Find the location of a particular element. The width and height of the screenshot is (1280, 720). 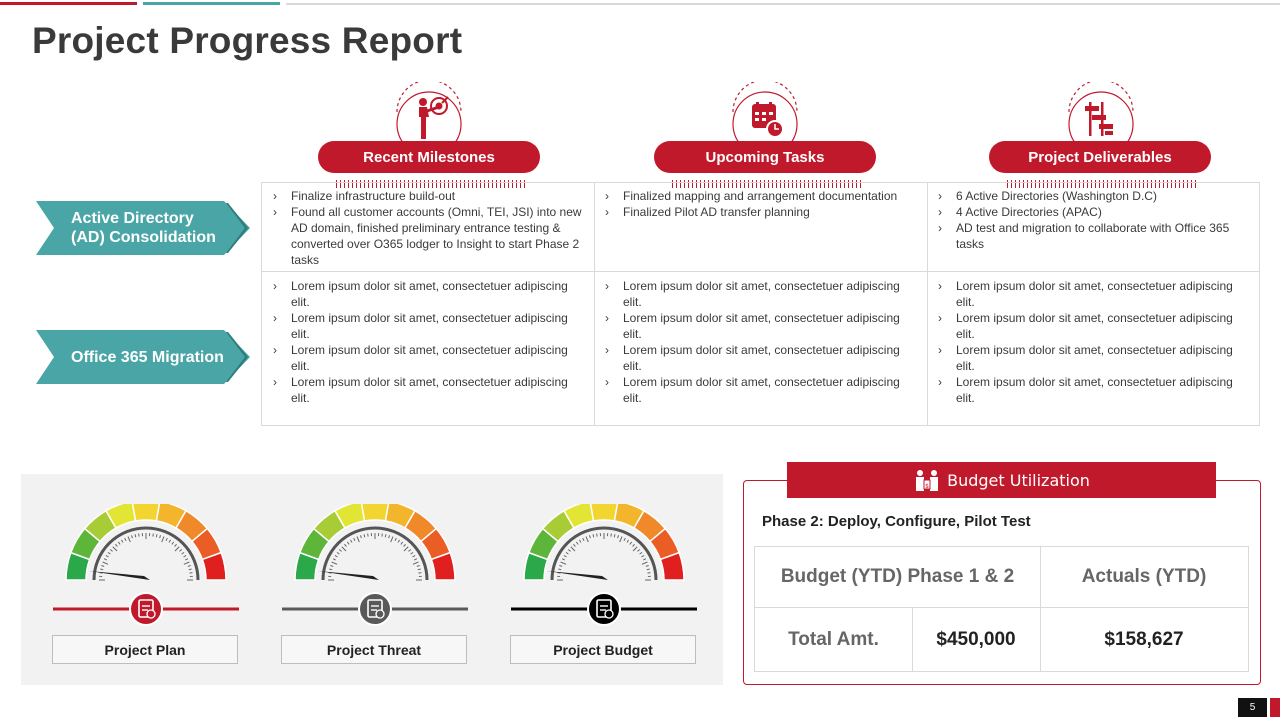

budget-header-right: Actuals (YTD) is located at coordinates (1144, 576).